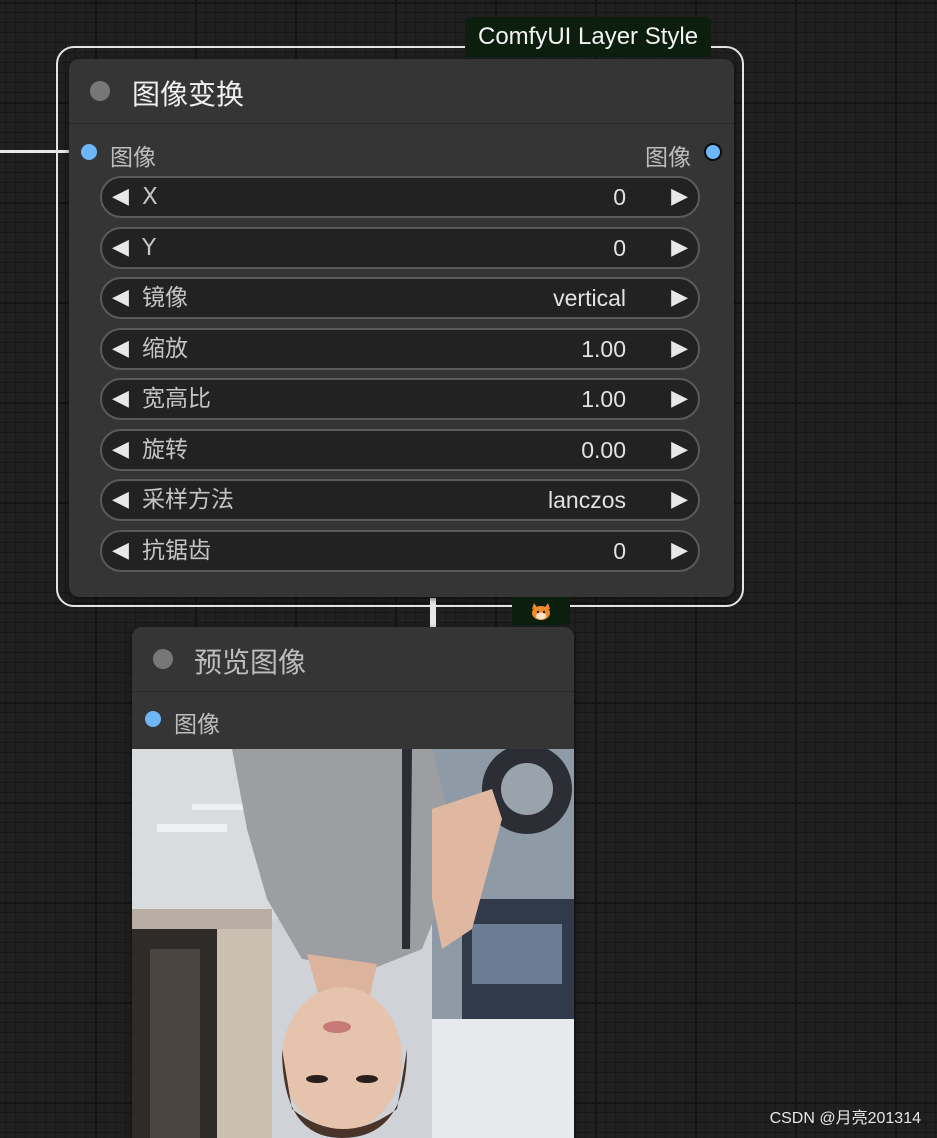 The image size is (937, 1138). I want to click on widget-aspect-ratio: ◀ 宽高比 1.00 ▶, so click(400, 399).